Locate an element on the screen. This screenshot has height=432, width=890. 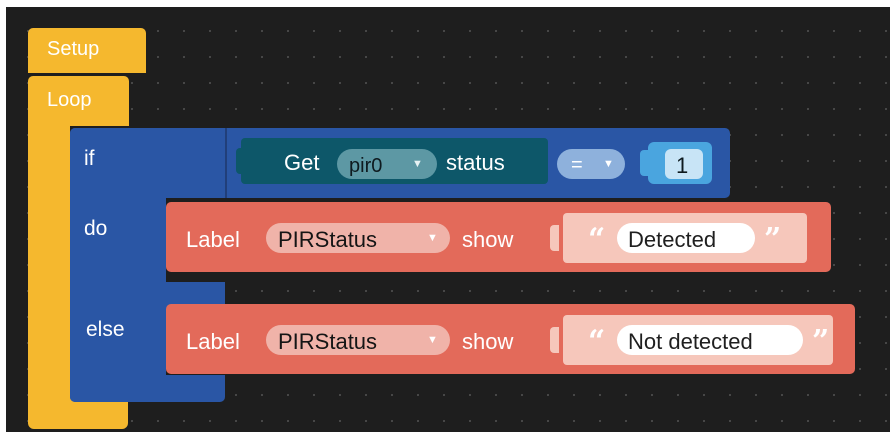
number-value: 1 is located at coordinates (682, 165).